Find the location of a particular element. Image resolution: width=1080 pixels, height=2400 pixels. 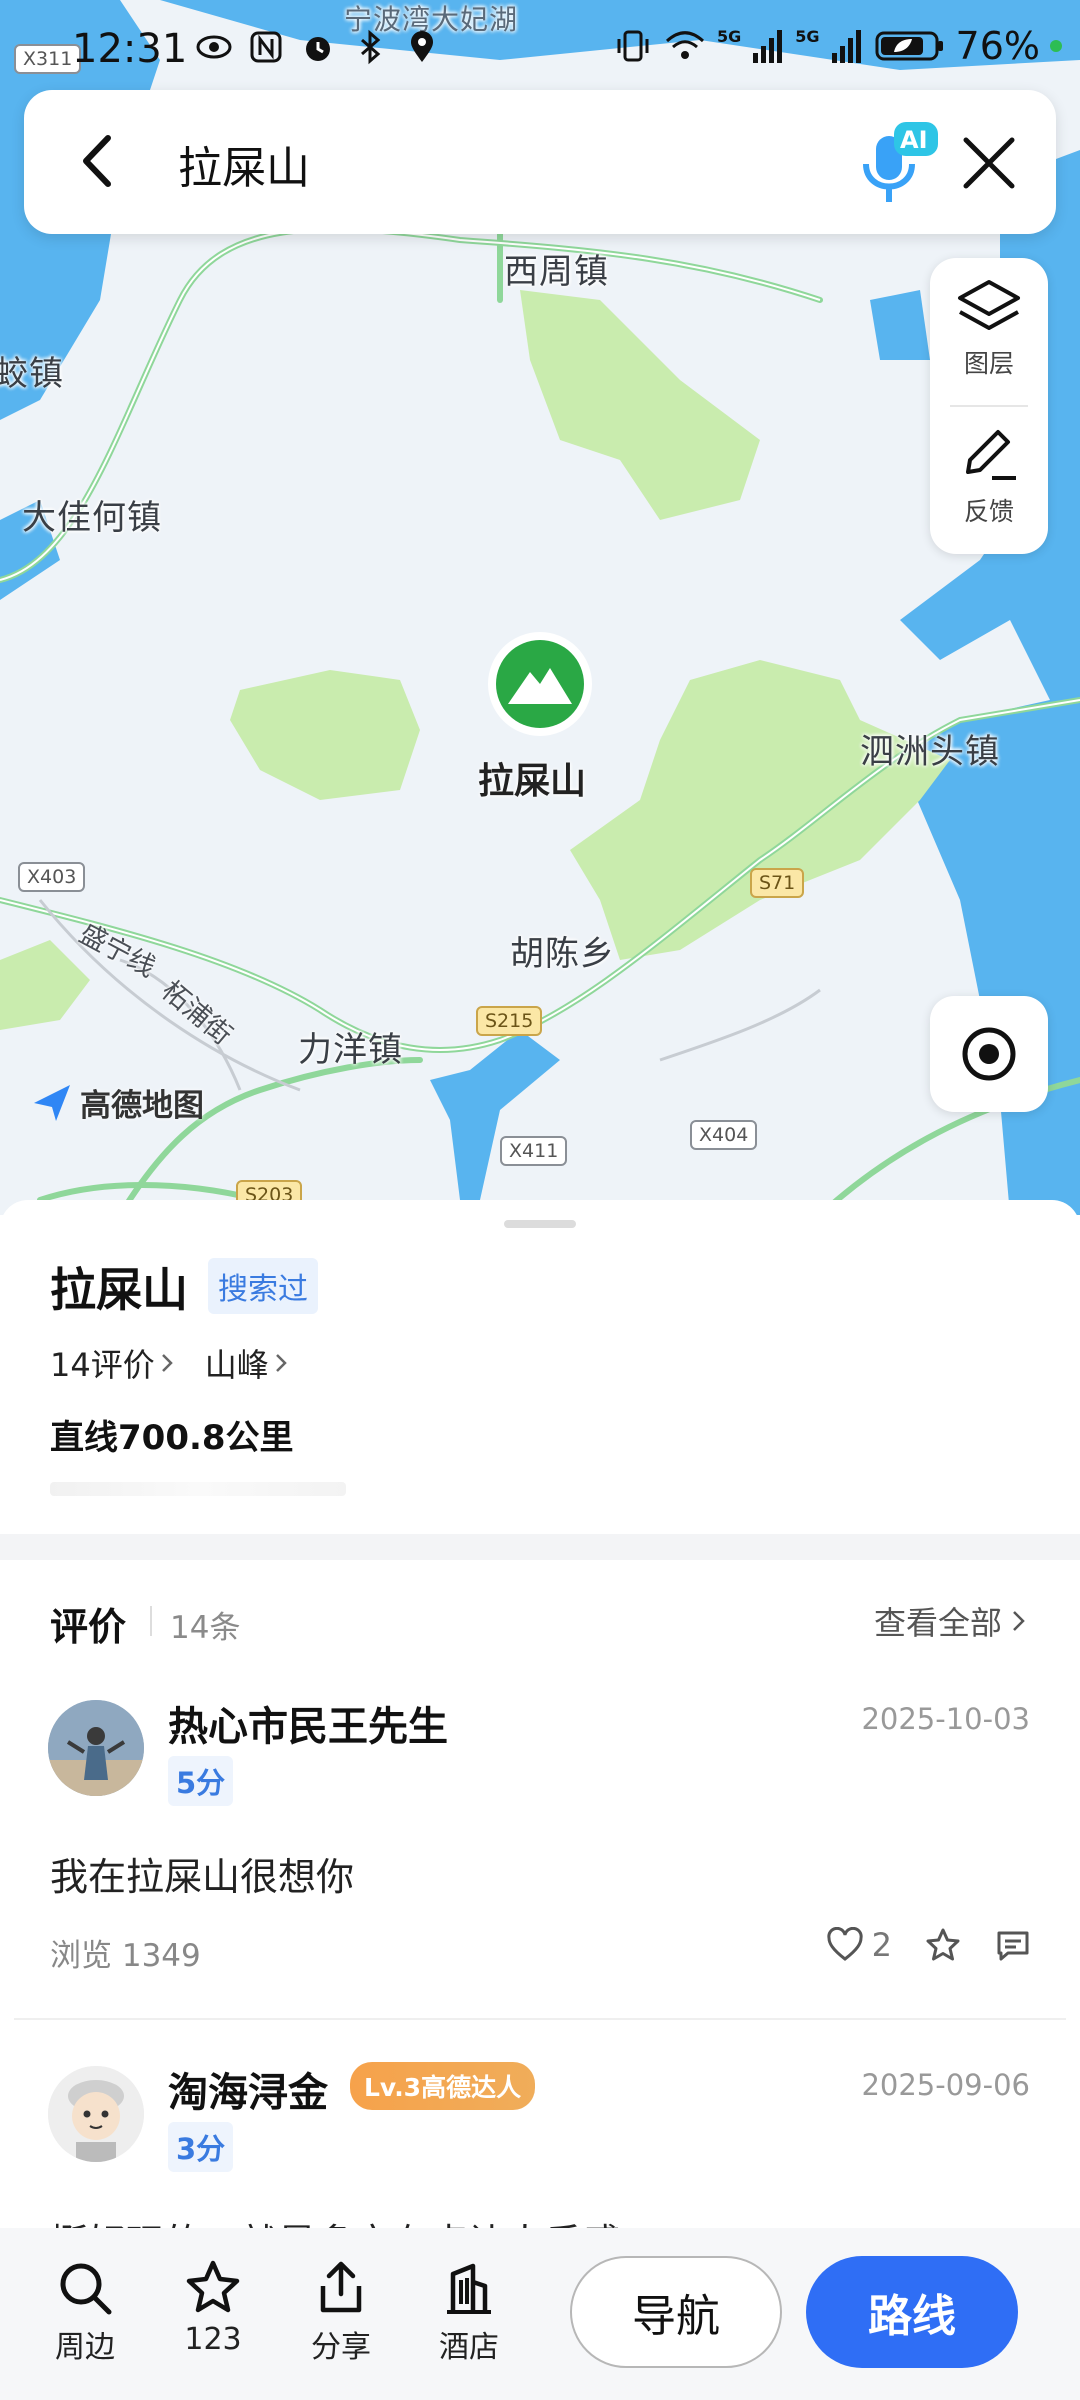

review-divider is located at coordinates (540, 2019).